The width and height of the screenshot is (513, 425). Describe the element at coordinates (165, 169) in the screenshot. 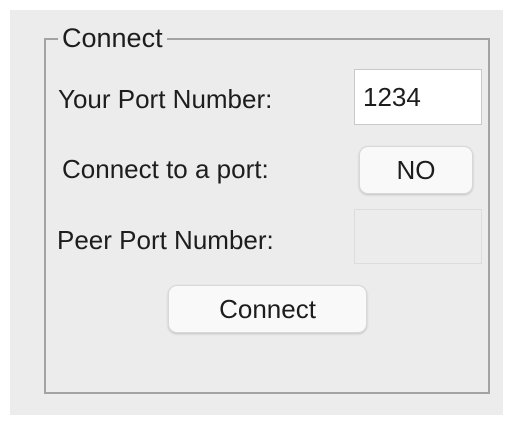

I see `connect-to-port-label: Connect to a port:` at that location.